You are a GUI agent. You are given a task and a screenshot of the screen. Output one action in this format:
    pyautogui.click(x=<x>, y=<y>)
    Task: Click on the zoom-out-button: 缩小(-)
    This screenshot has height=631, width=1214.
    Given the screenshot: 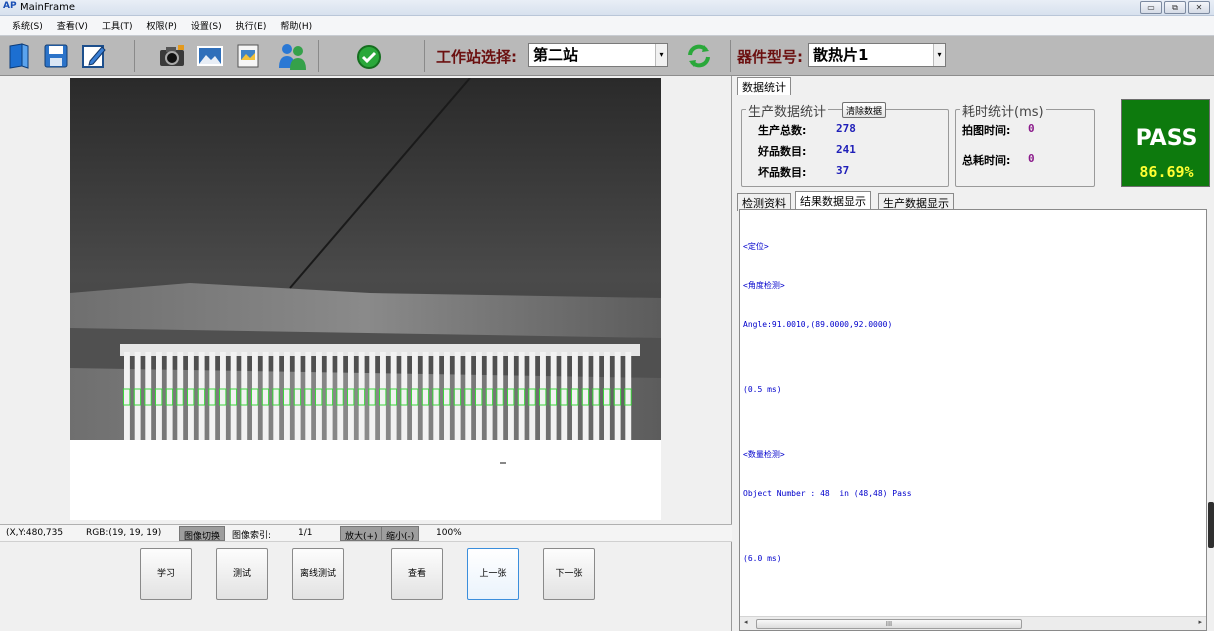 What is the action you would take?
    pyautogui.click(x=400, y=534)
    